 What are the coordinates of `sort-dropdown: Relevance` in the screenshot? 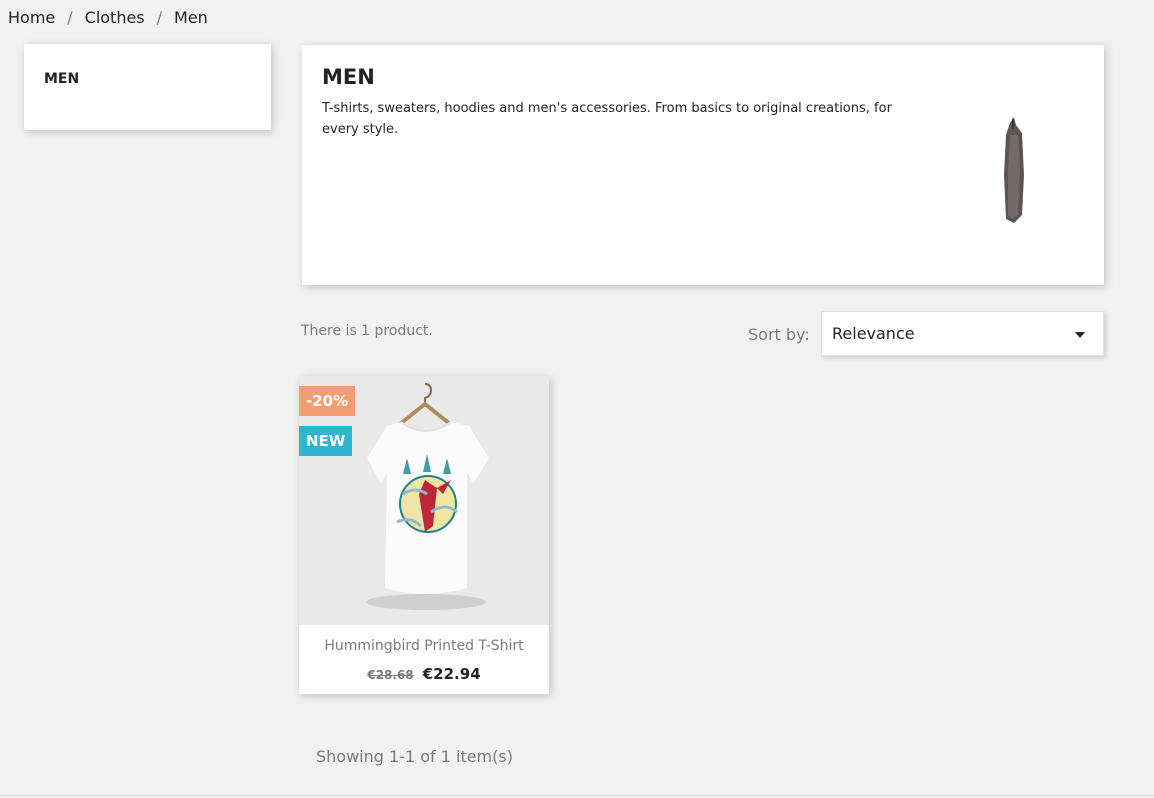 It's located at (962, 333).